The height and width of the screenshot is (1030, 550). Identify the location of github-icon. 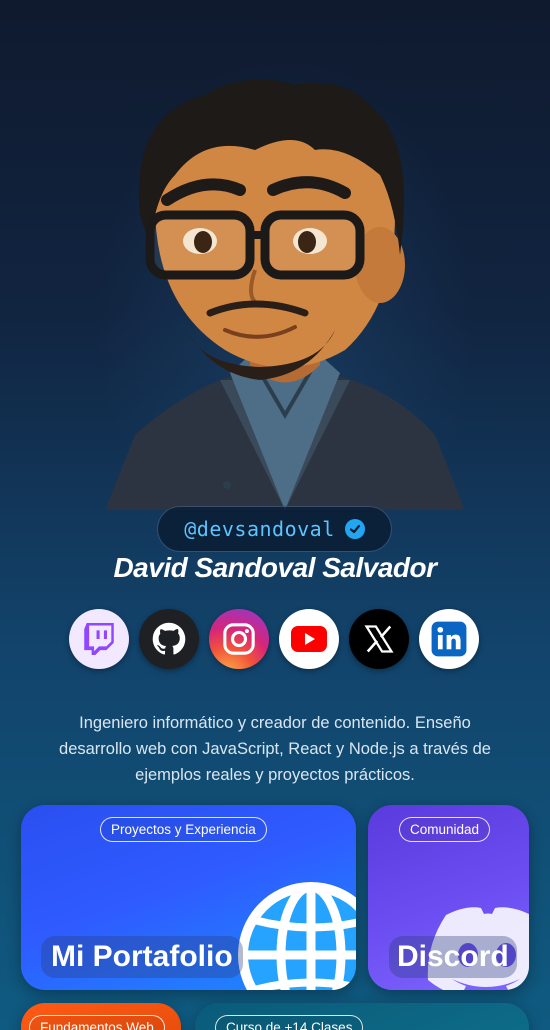
(169, 638).